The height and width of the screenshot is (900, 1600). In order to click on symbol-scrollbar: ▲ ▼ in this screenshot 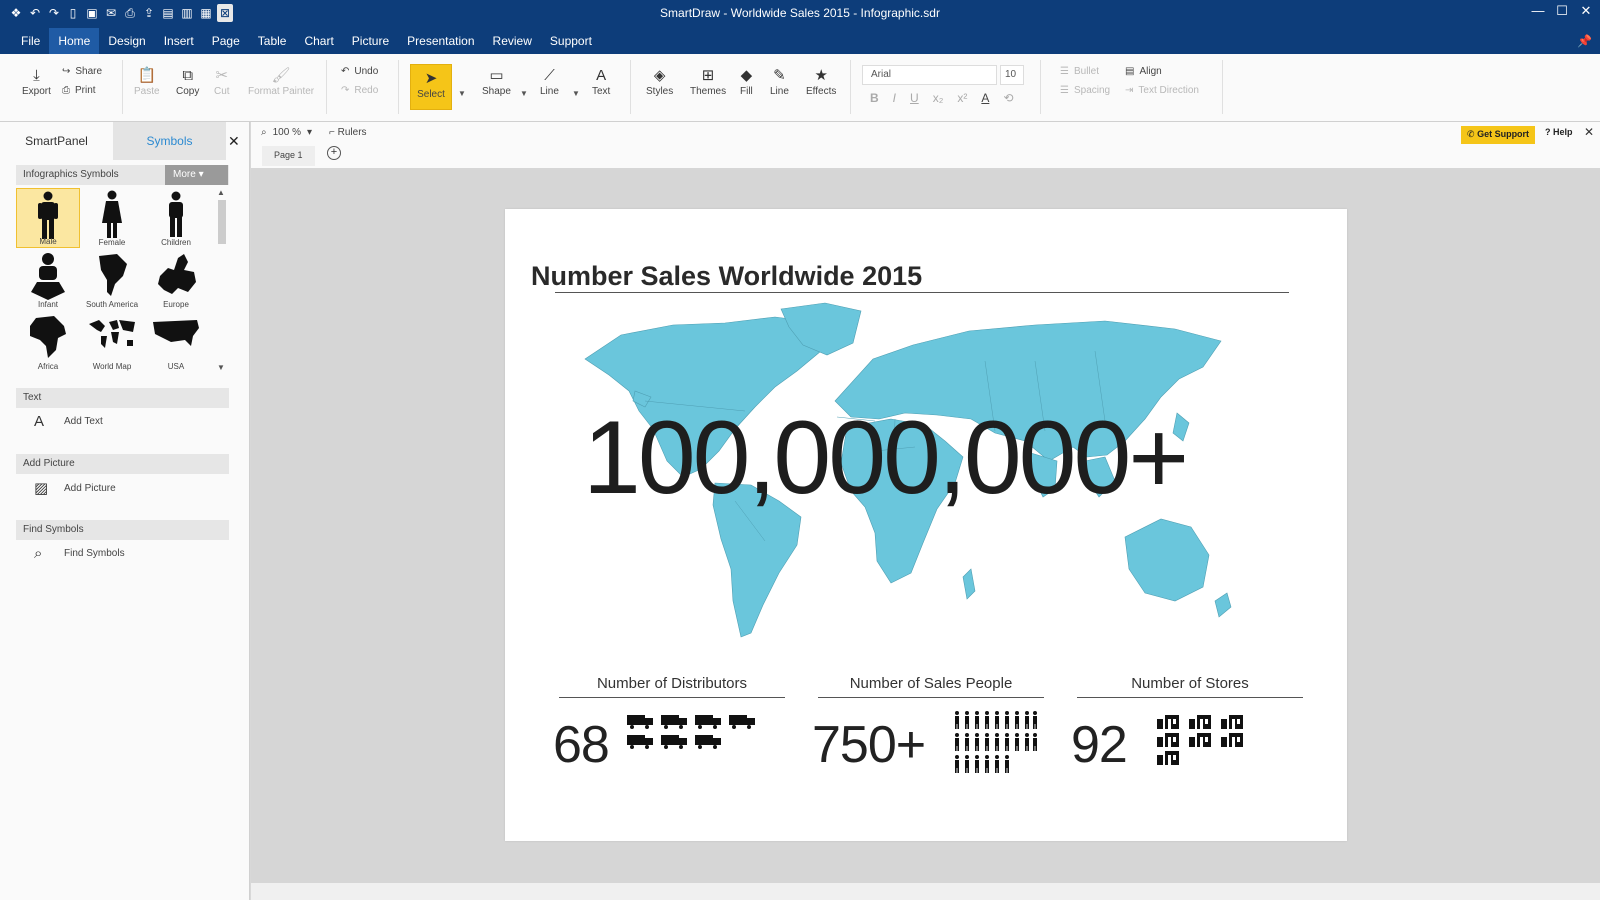, I will do `click(222, 280)`.